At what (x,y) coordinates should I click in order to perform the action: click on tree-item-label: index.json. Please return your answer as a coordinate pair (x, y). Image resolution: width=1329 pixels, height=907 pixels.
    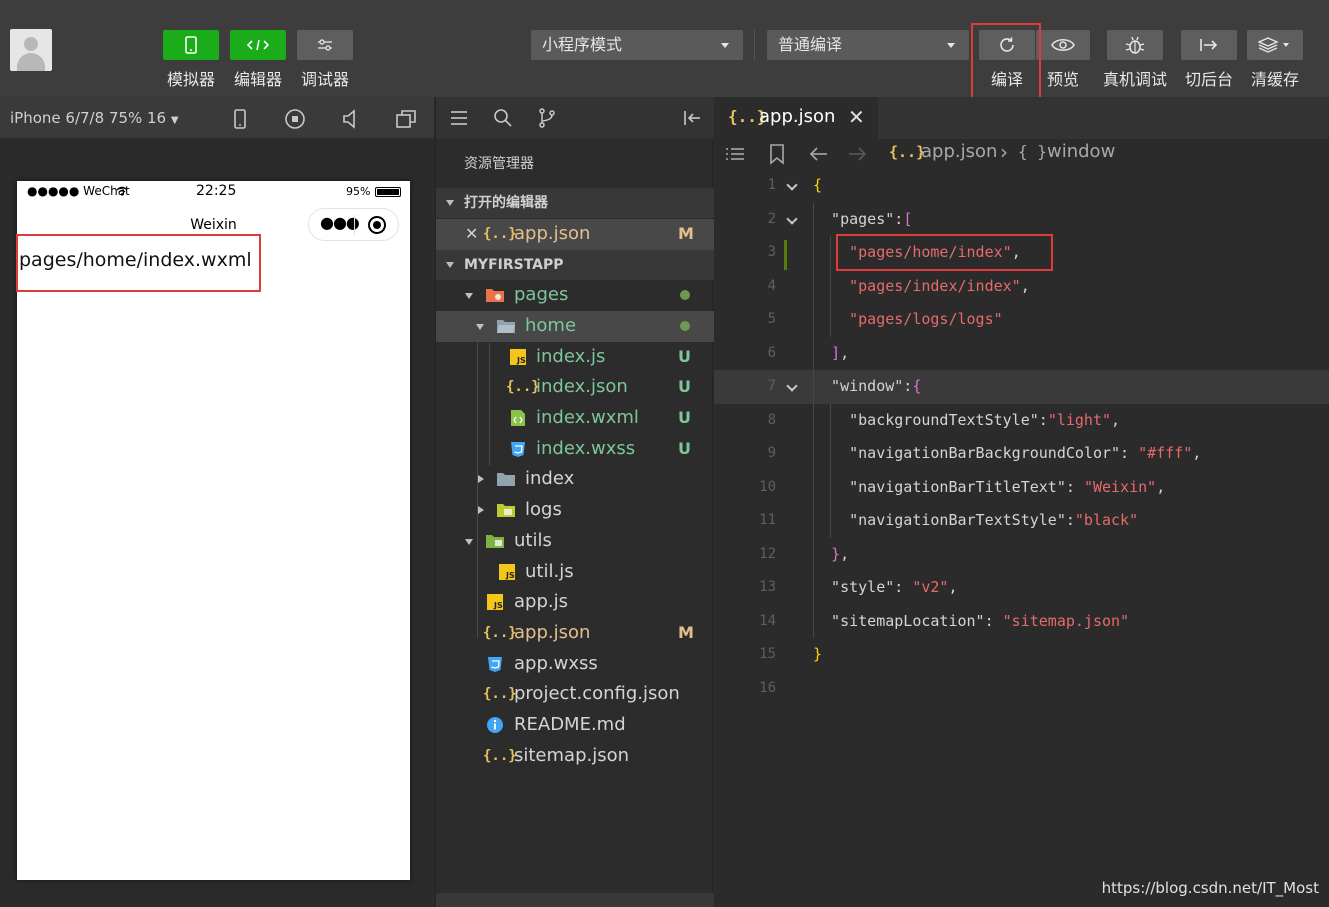
    Looking at the image, I should click on (582, 386).